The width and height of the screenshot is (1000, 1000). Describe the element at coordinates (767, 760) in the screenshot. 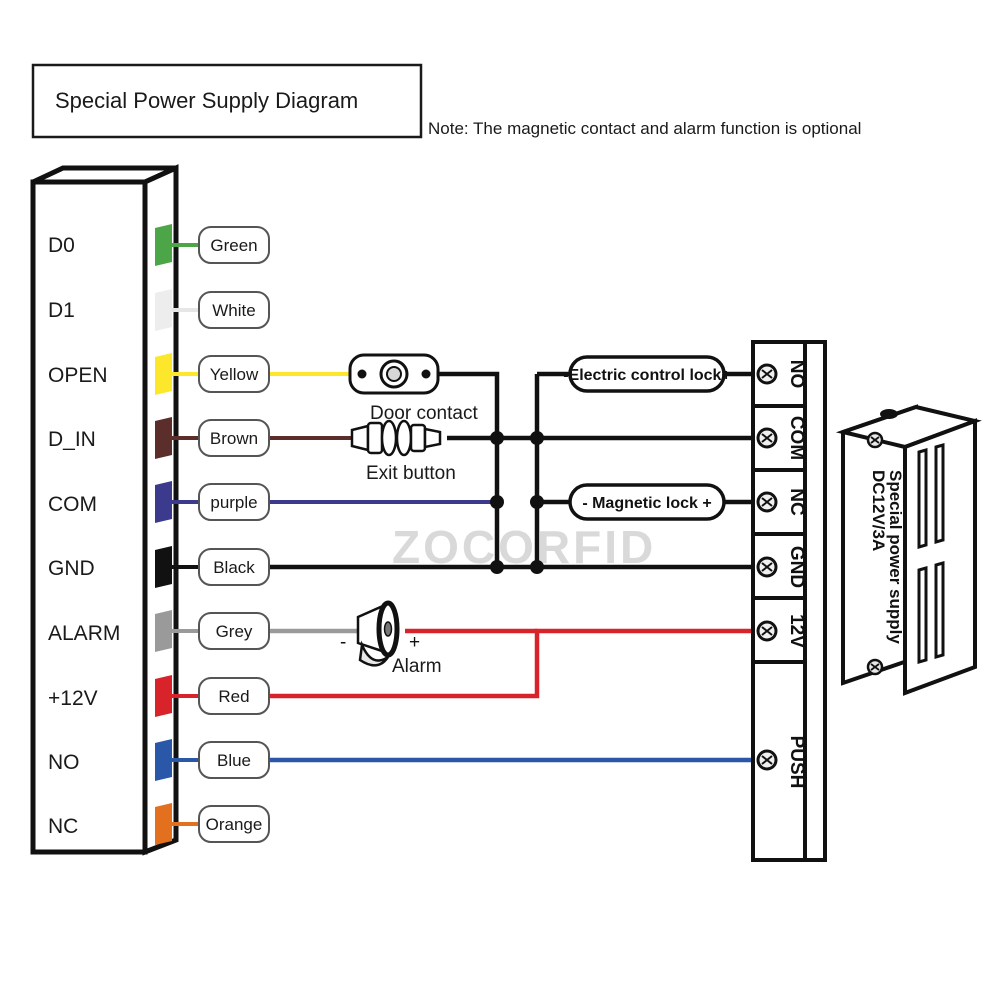

I see `terminal-screw-push` at that location.